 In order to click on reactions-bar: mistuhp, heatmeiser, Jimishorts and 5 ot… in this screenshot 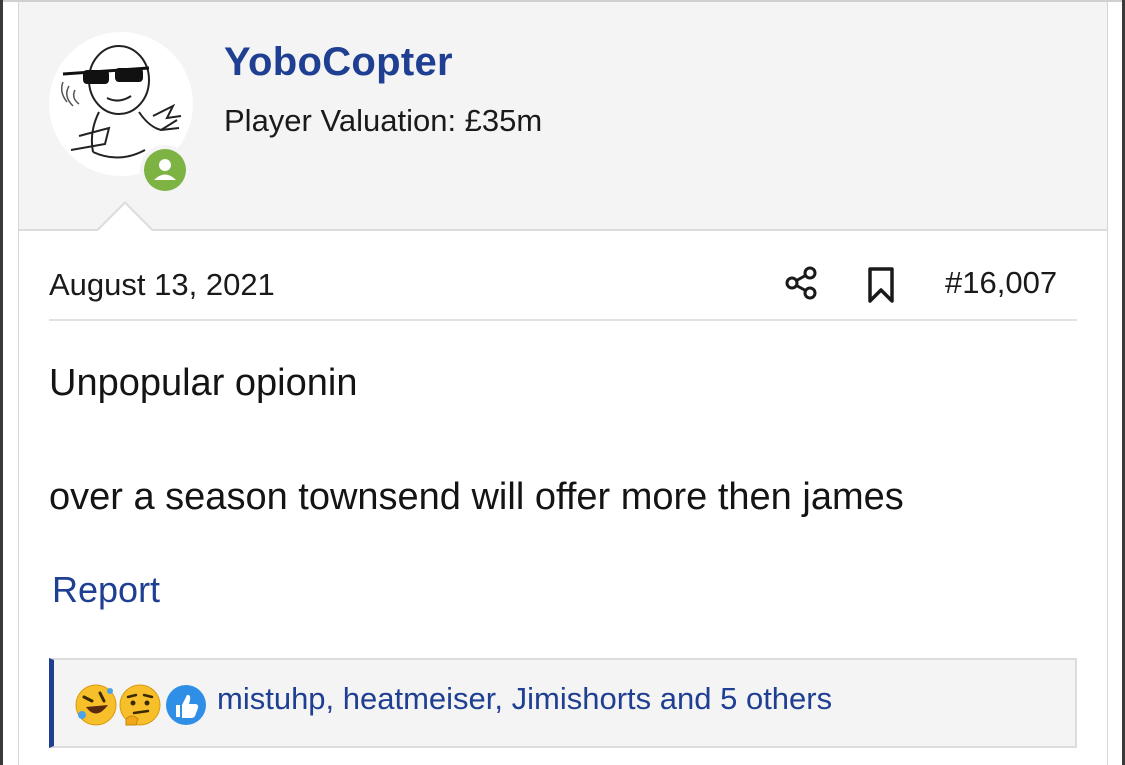, I will do `click(563, 703)`.